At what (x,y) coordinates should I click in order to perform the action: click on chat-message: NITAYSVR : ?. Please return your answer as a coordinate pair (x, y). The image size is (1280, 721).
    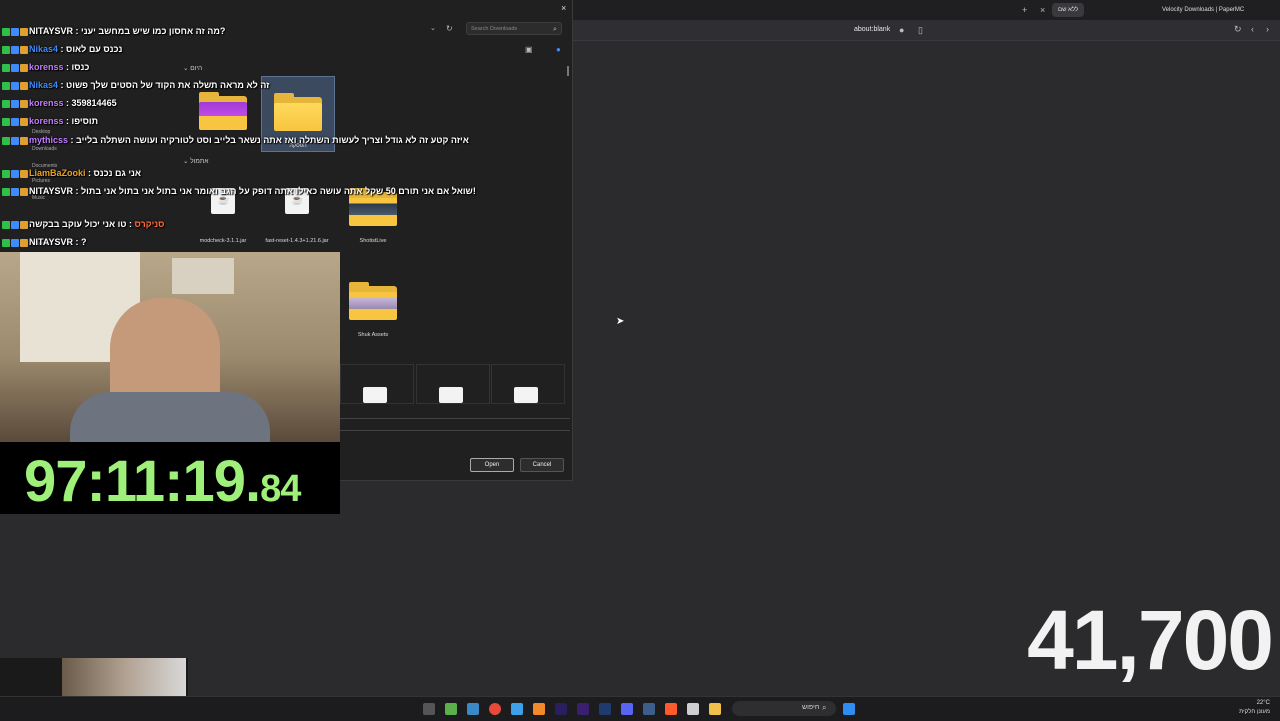
    Looking at the image, I should click on (44, 242).